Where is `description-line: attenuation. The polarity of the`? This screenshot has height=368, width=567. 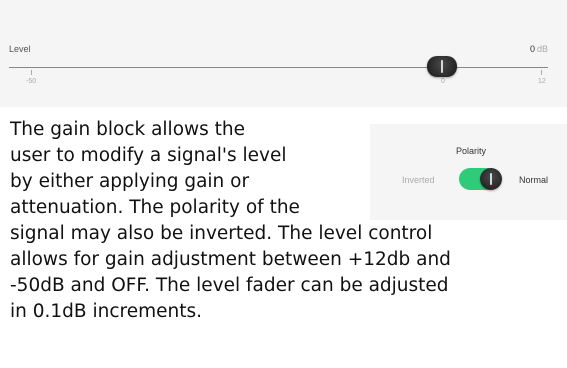
description-line: attenuation. The polarity of the is located at coordinates (155, 207).